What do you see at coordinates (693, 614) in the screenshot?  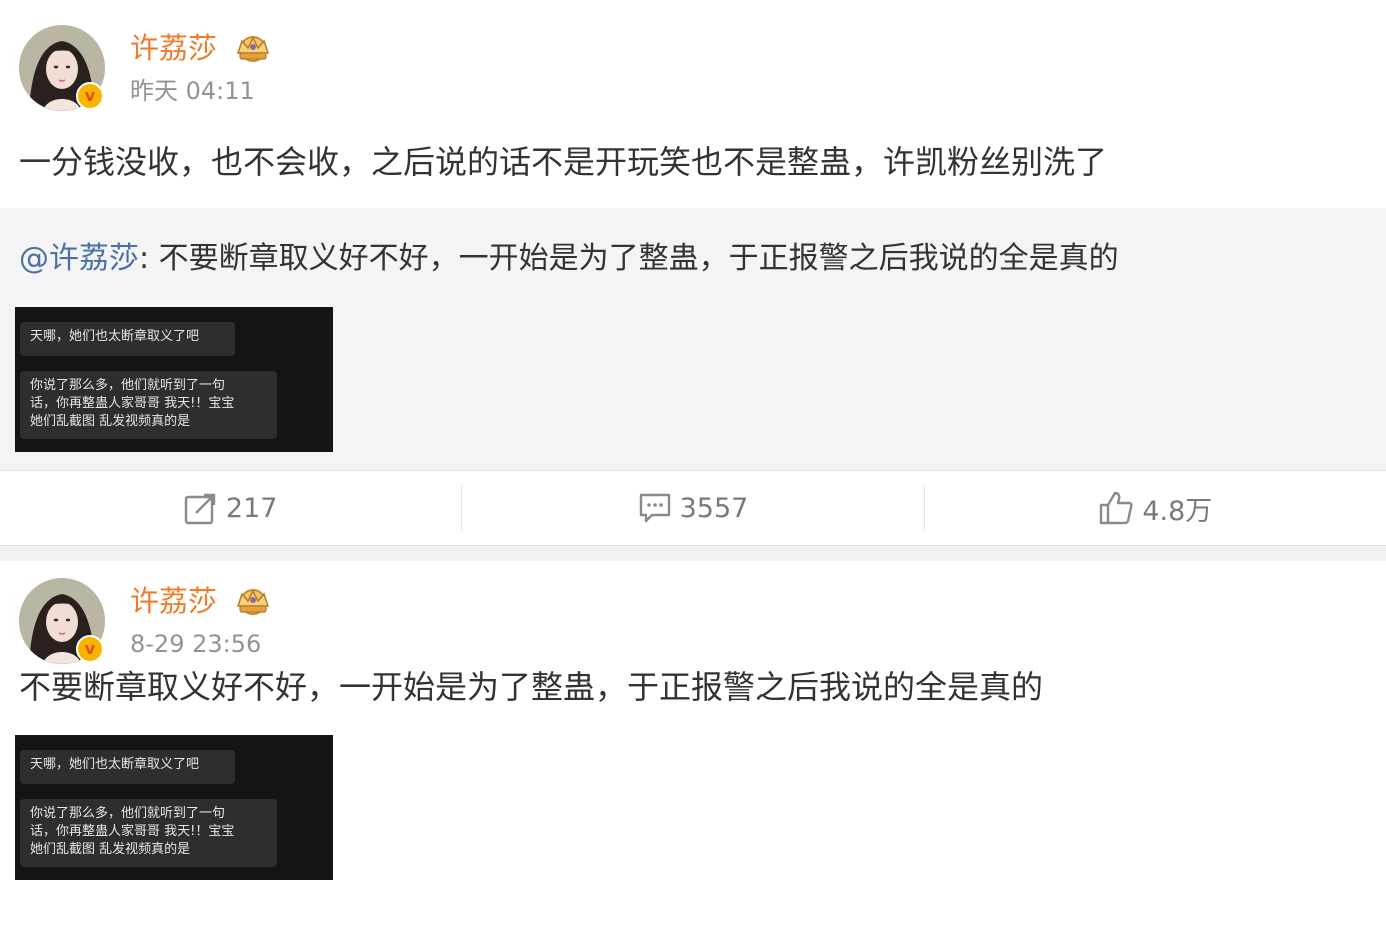 I see `post-header: v 许荔莎 8-29 23:56` at bounding box center [693, 614].